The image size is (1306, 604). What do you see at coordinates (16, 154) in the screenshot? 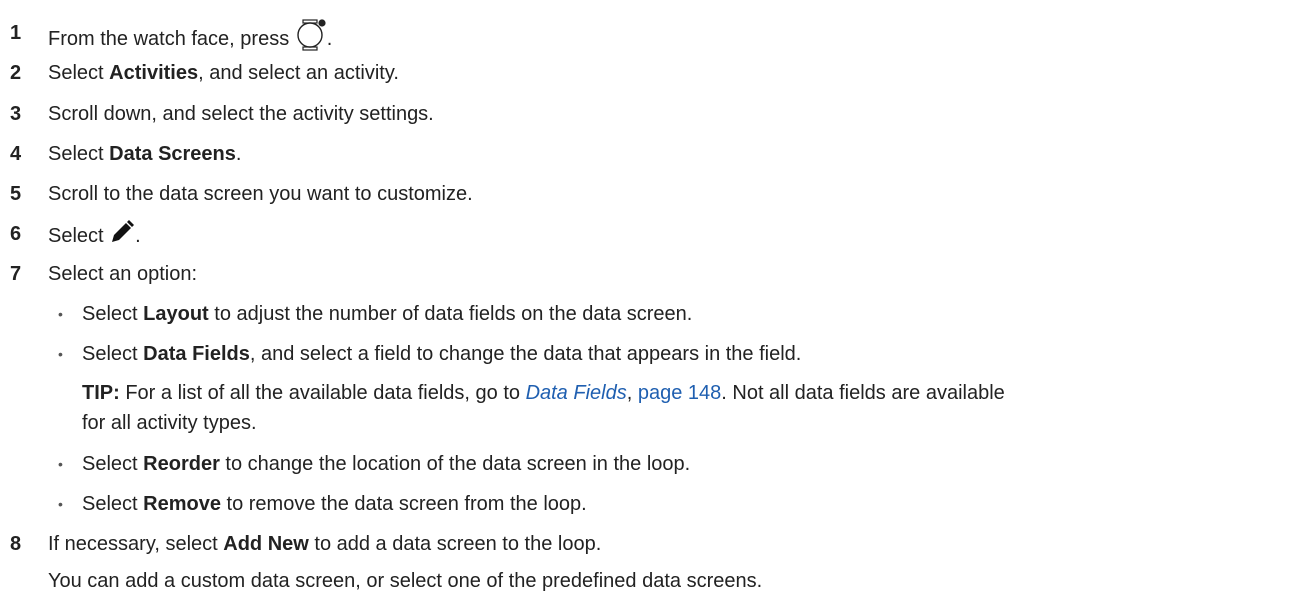
I see `step-number: 4` at bounding box center [16, 154].